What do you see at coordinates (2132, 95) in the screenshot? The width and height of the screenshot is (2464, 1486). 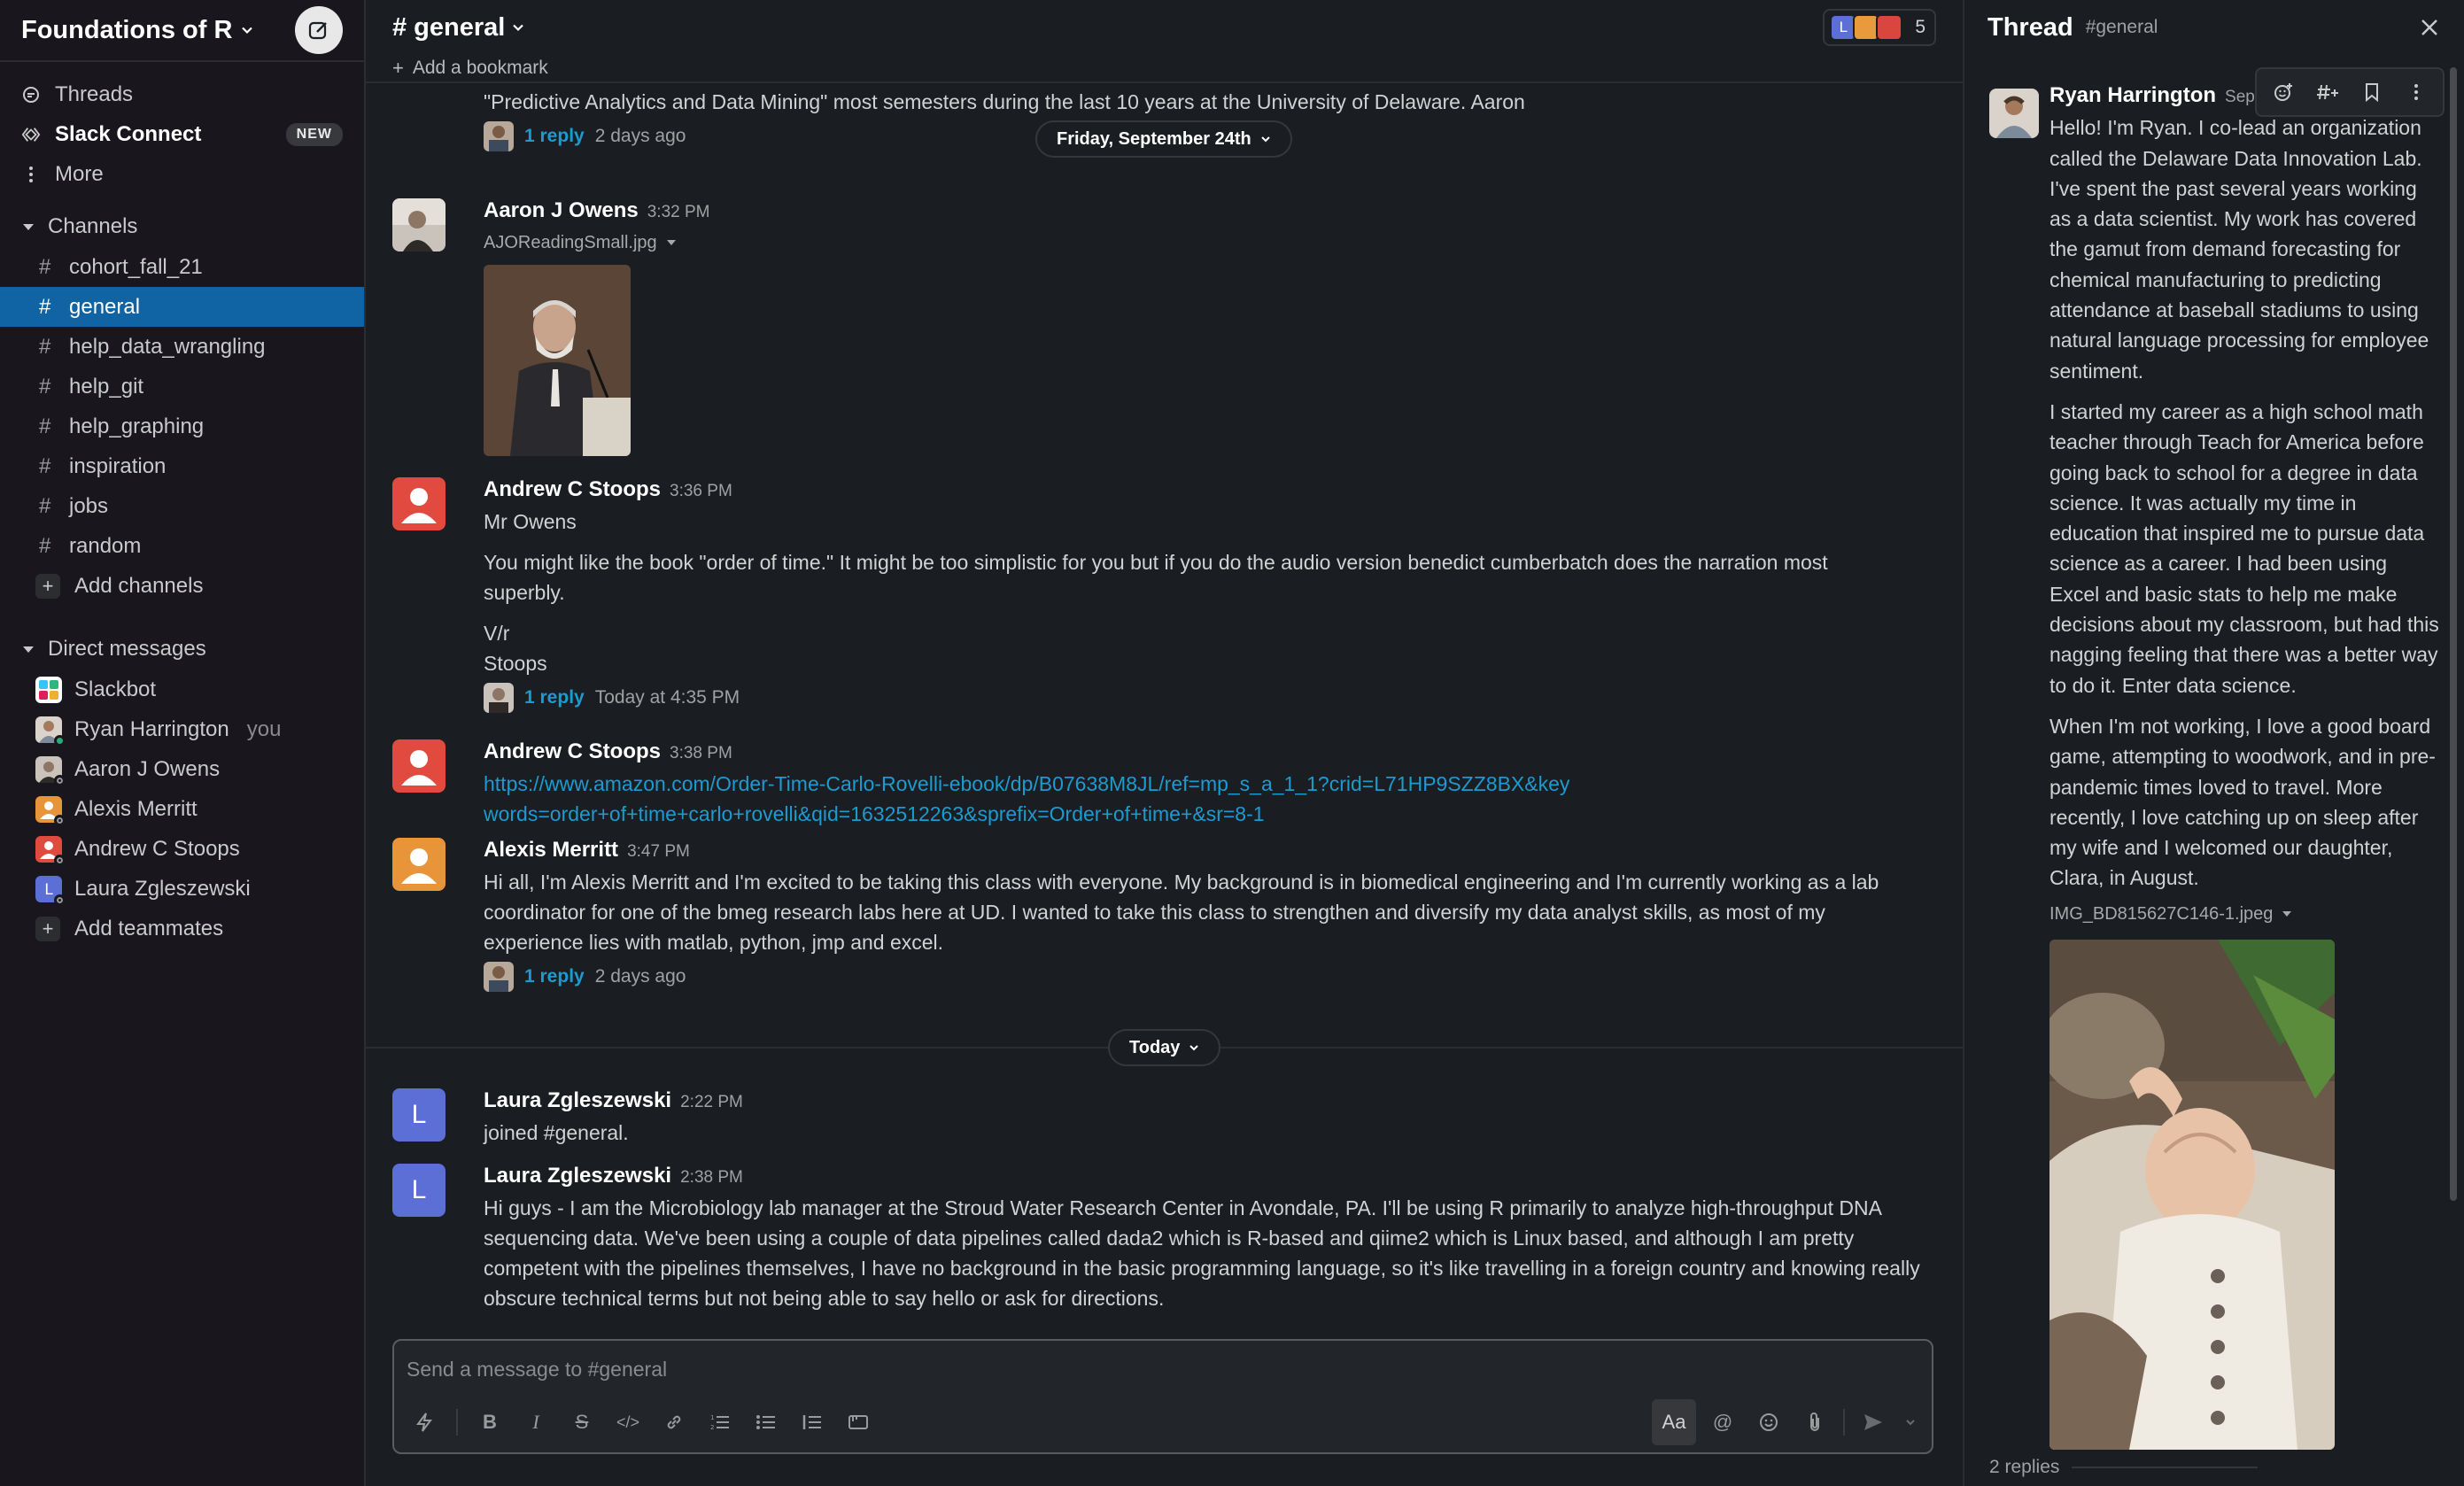 I see `message-author: Ryan Harrington` at bounding box center [2132, 95].